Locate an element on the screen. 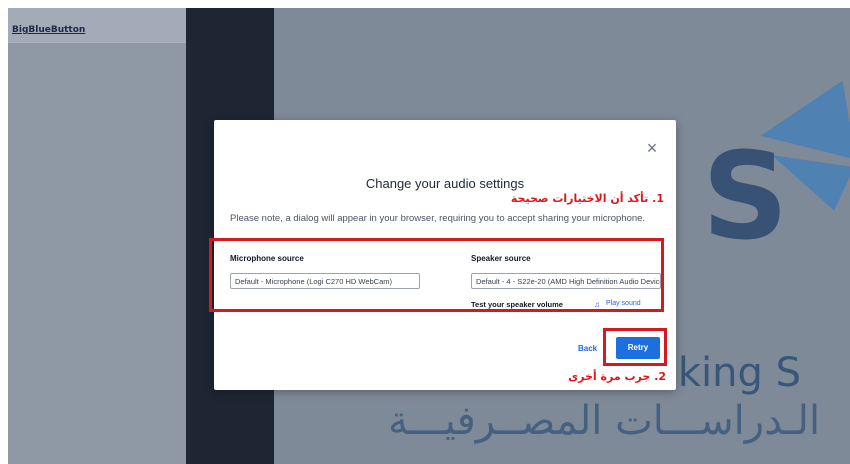  dialog-title: Change your audio settings is located at coordinates (445, 183).